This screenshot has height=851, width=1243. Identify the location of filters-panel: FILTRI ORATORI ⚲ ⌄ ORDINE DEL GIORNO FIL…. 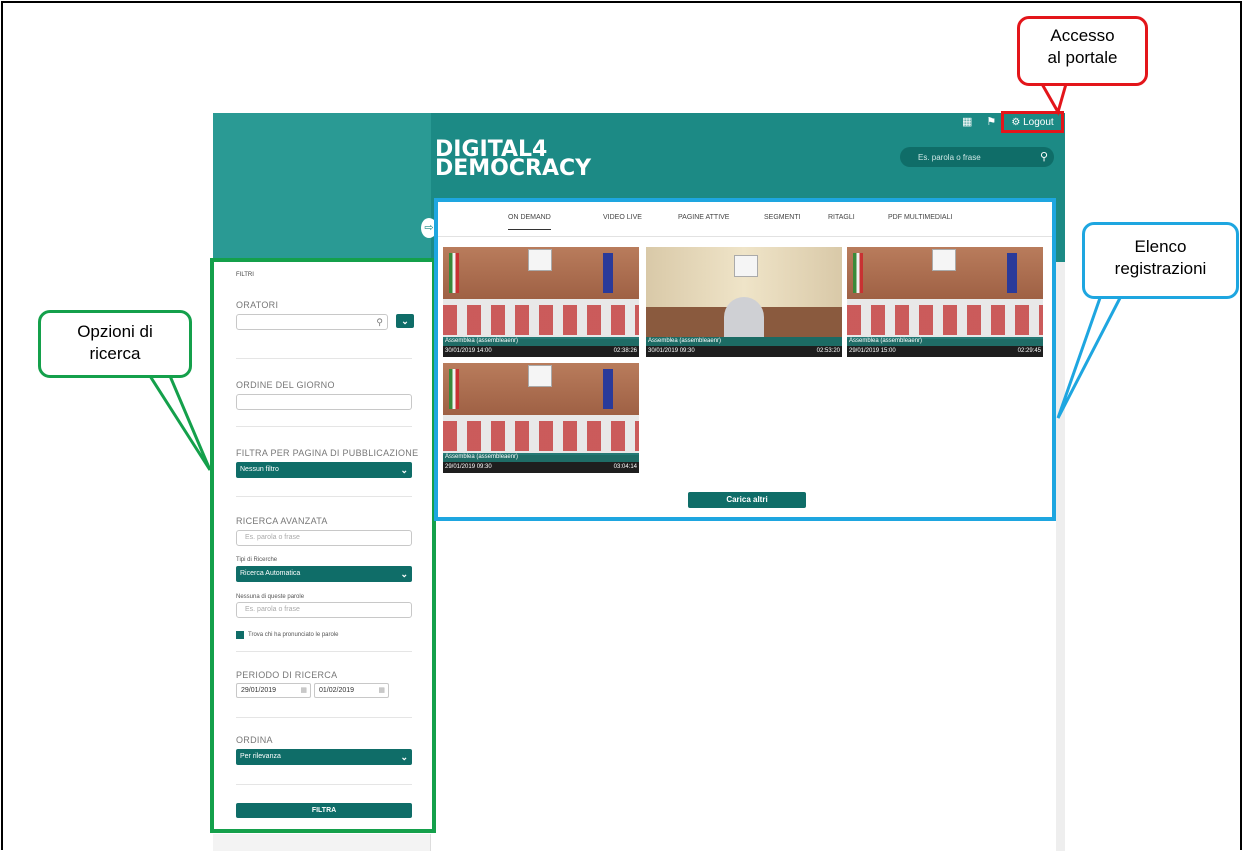
(323, 545).